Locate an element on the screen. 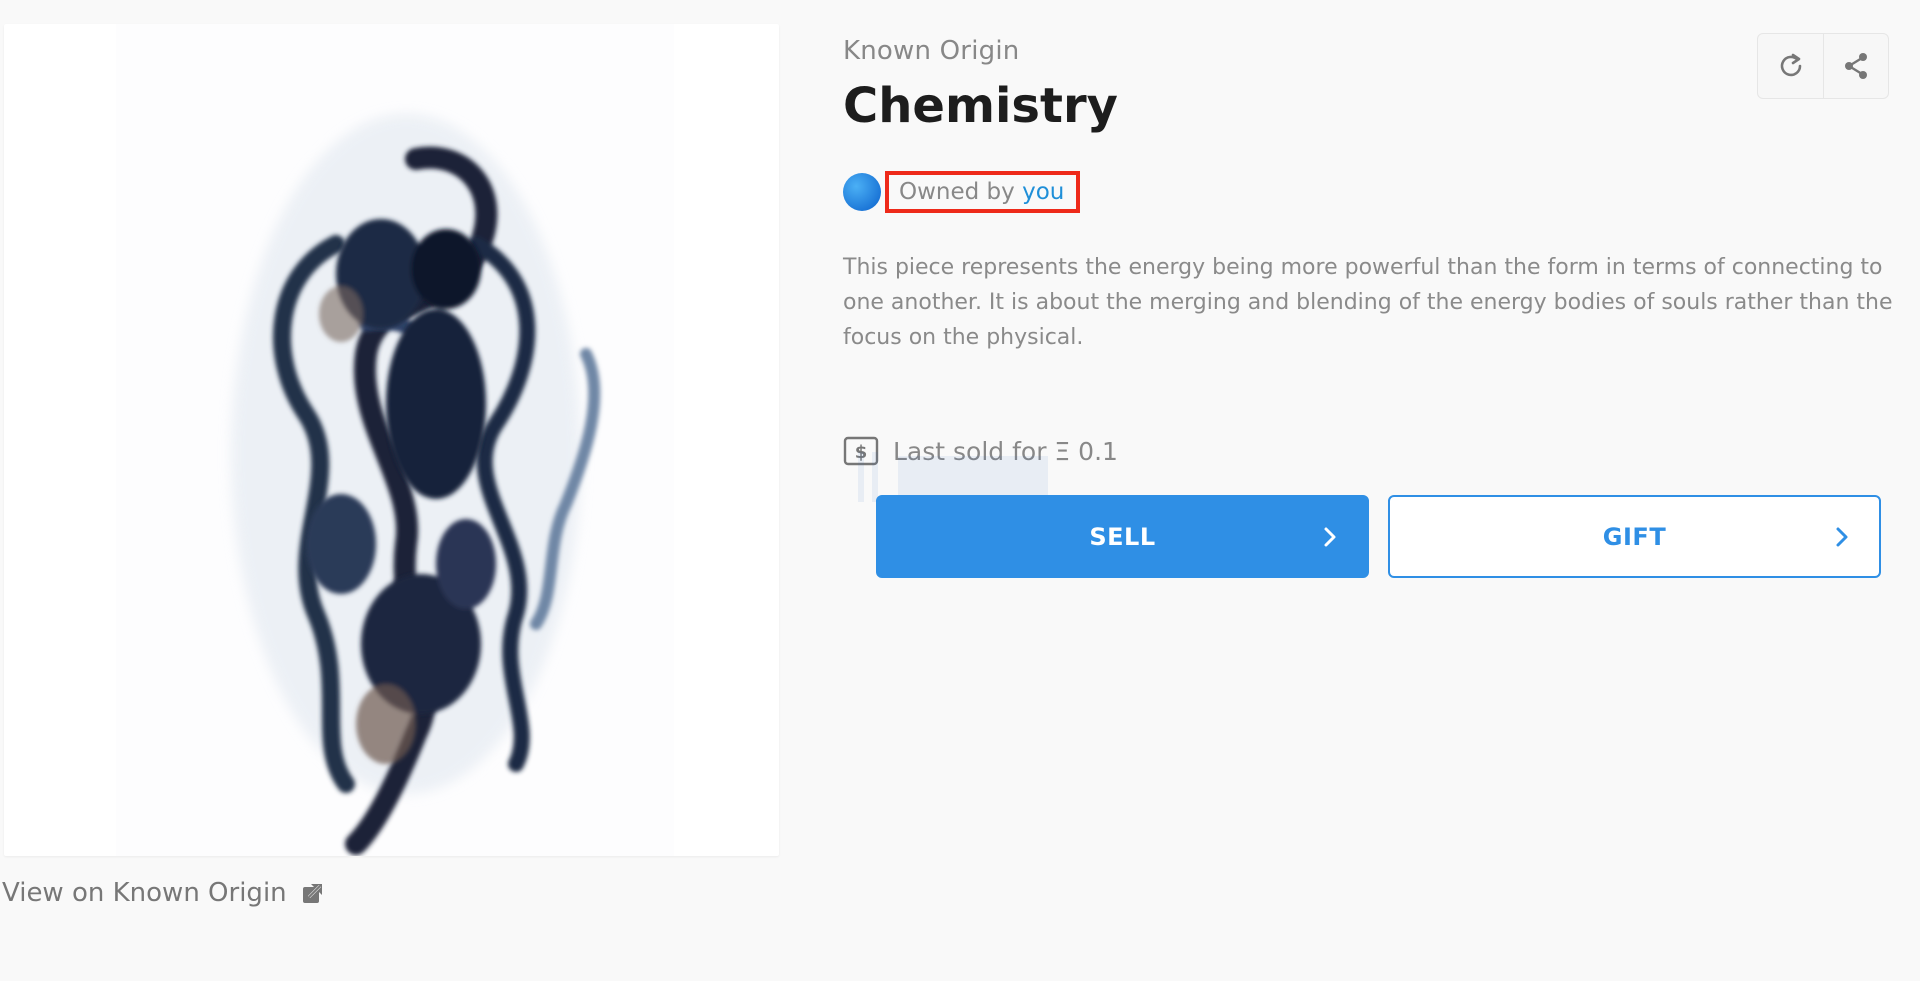 The height and width of the screenshot is (981, 1920). refresh-icon is located at coordinates (1790, 65).